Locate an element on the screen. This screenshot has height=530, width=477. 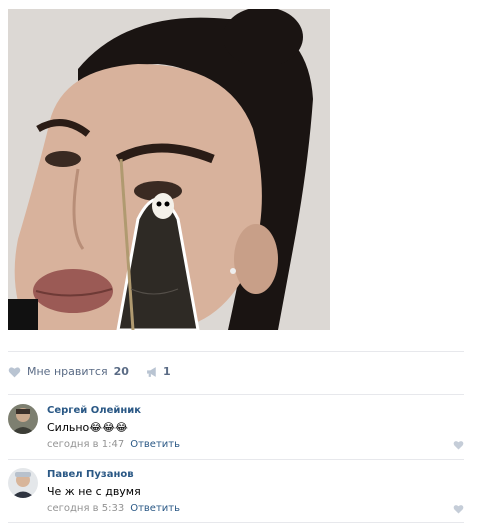
megaphone-icon is located at coordinates (151, 371).